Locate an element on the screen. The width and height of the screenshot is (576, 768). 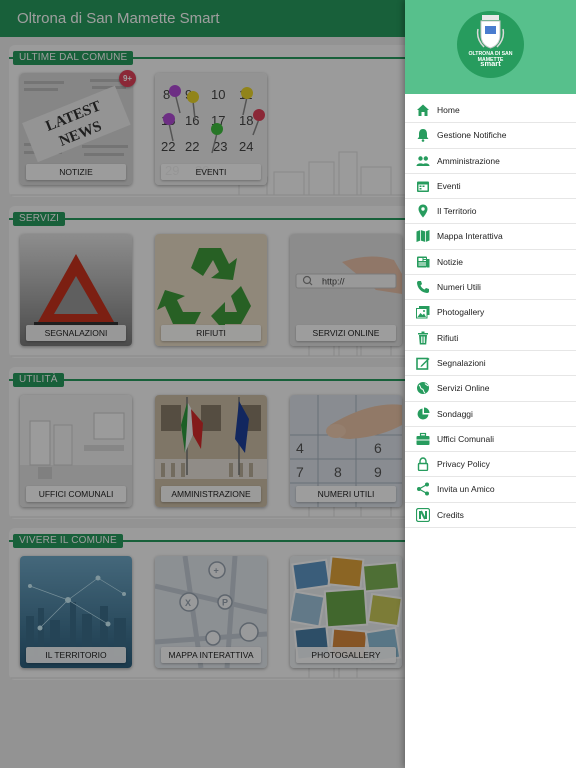
briefcase-icon is located at coordinates (423, 438).